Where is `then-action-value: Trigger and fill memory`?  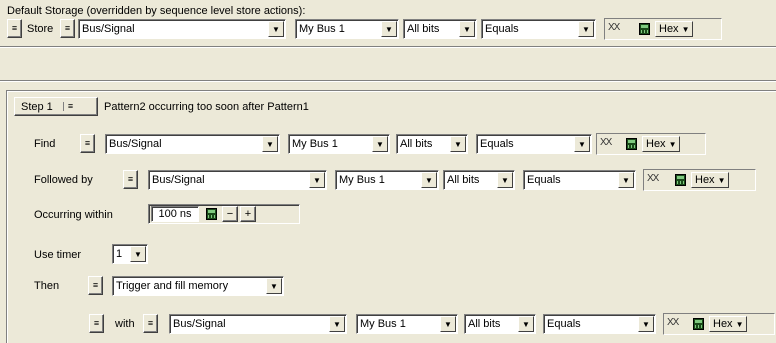 then-action-value: Trigger and fill memory is located at coordinates (172, 286).